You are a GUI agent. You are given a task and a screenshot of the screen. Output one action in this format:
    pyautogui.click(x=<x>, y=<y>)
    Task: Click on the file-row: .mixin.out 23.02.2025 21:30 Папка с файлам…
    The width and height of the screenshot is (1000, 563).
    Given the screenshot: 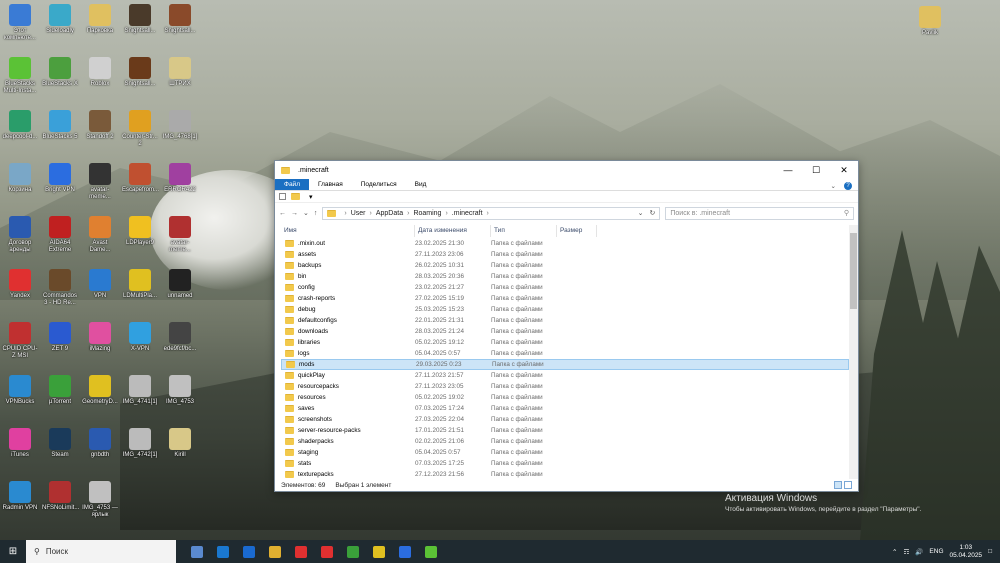 What is the action you would take?
    pyautogui.click(x=565, y=243)
    